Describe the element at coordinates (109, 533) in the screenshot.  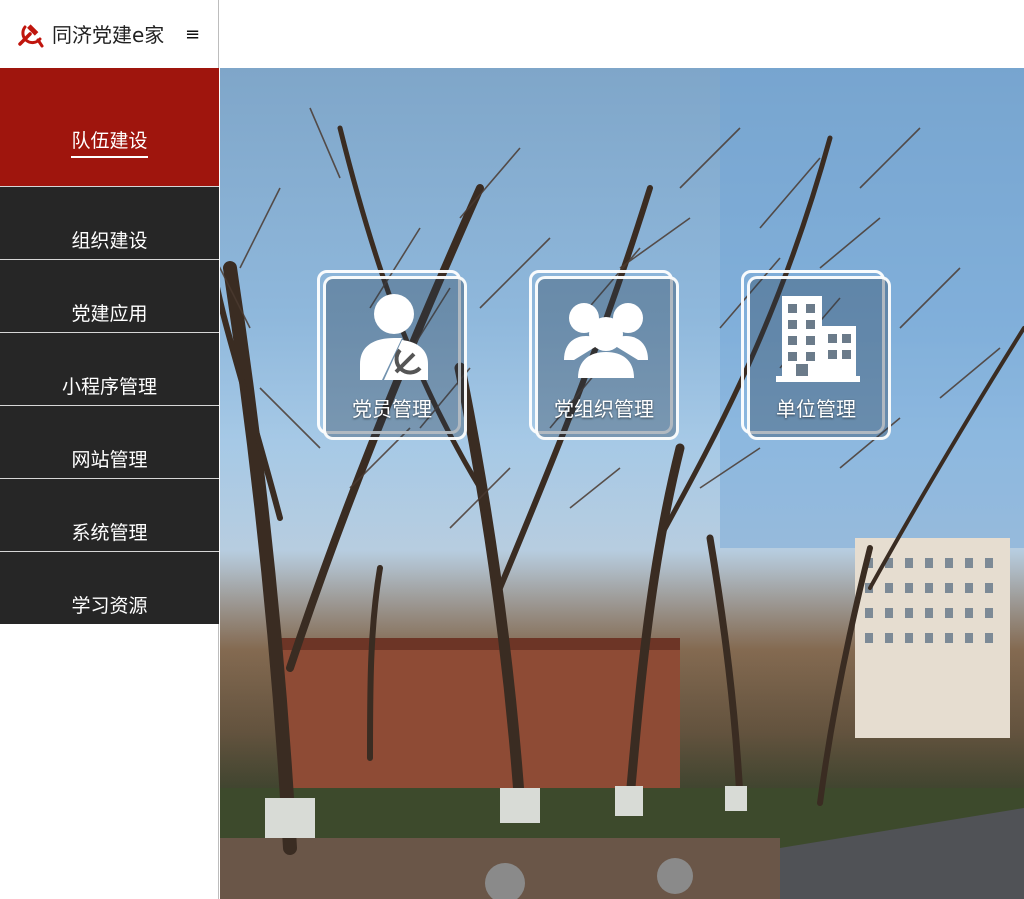
I see `sidebar-item-label: 系统管理` at that location.